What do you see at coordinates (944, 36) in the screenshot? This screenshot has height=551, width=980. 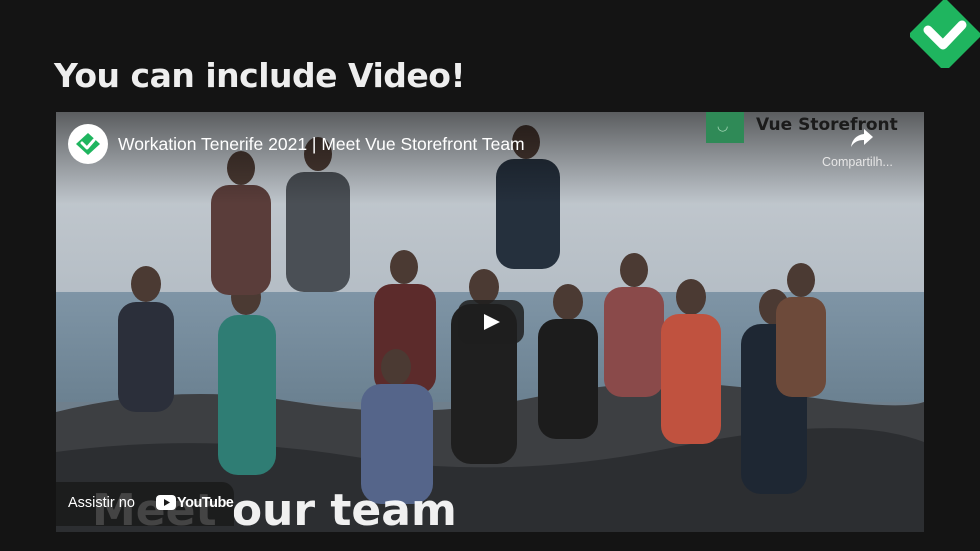 I see `corner-logo-icon` at bounding box center [944, 36].